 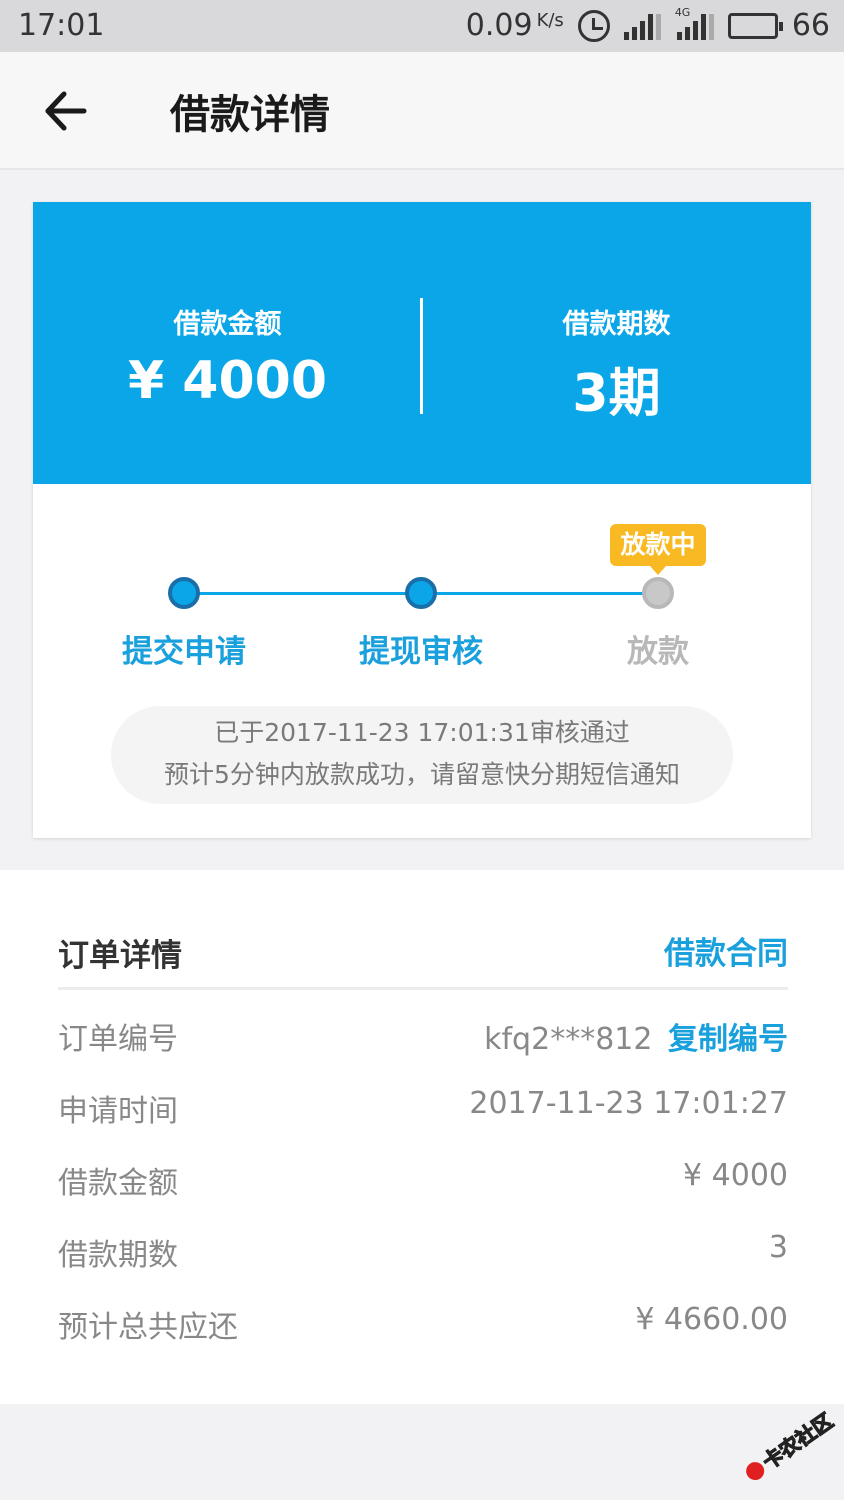 I want to click on order-term-value: 3, so click(x=778, y=1247).